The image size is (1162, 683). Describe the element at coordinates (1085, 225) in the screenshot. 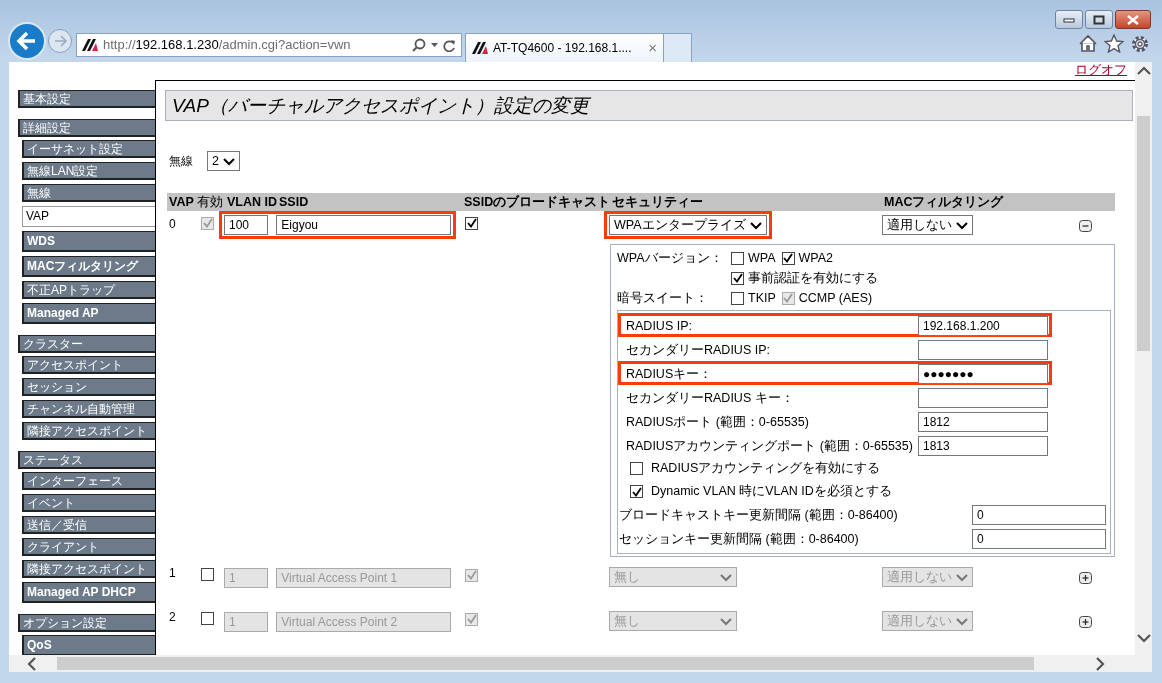

I see `collapse-icon` at that location.